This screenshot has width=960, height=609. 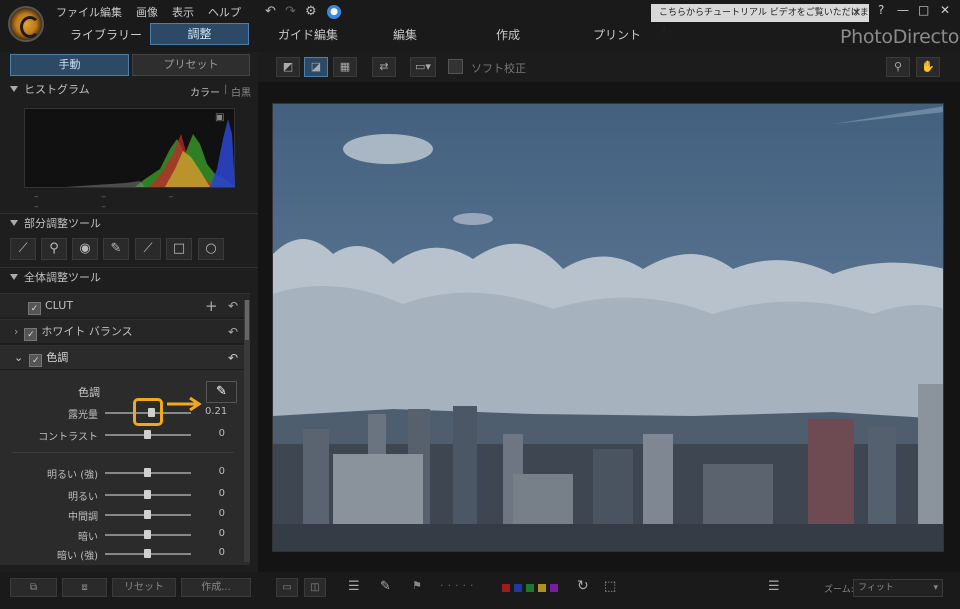 I want to click on add-icon: +, so click(x=211, y=306).